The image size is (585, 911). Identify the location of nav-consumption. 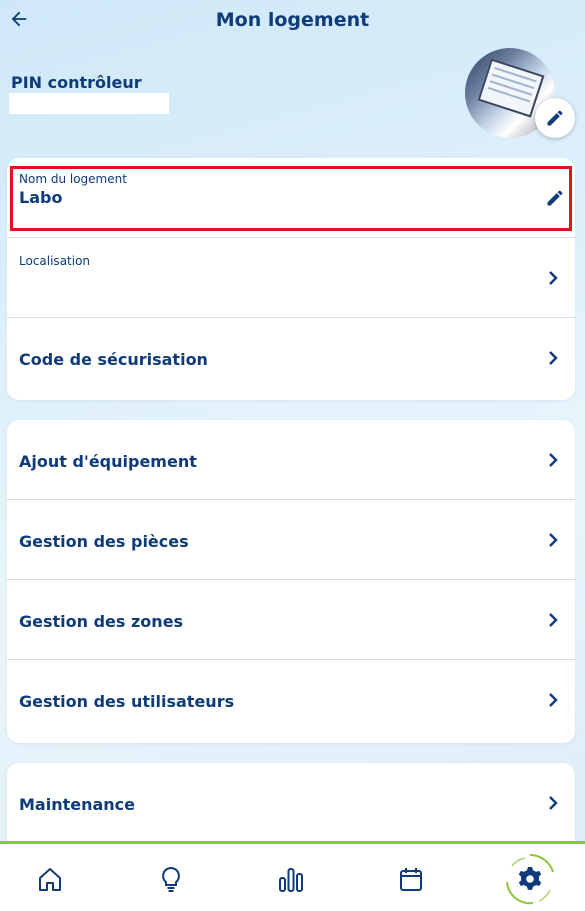
(291, 880).